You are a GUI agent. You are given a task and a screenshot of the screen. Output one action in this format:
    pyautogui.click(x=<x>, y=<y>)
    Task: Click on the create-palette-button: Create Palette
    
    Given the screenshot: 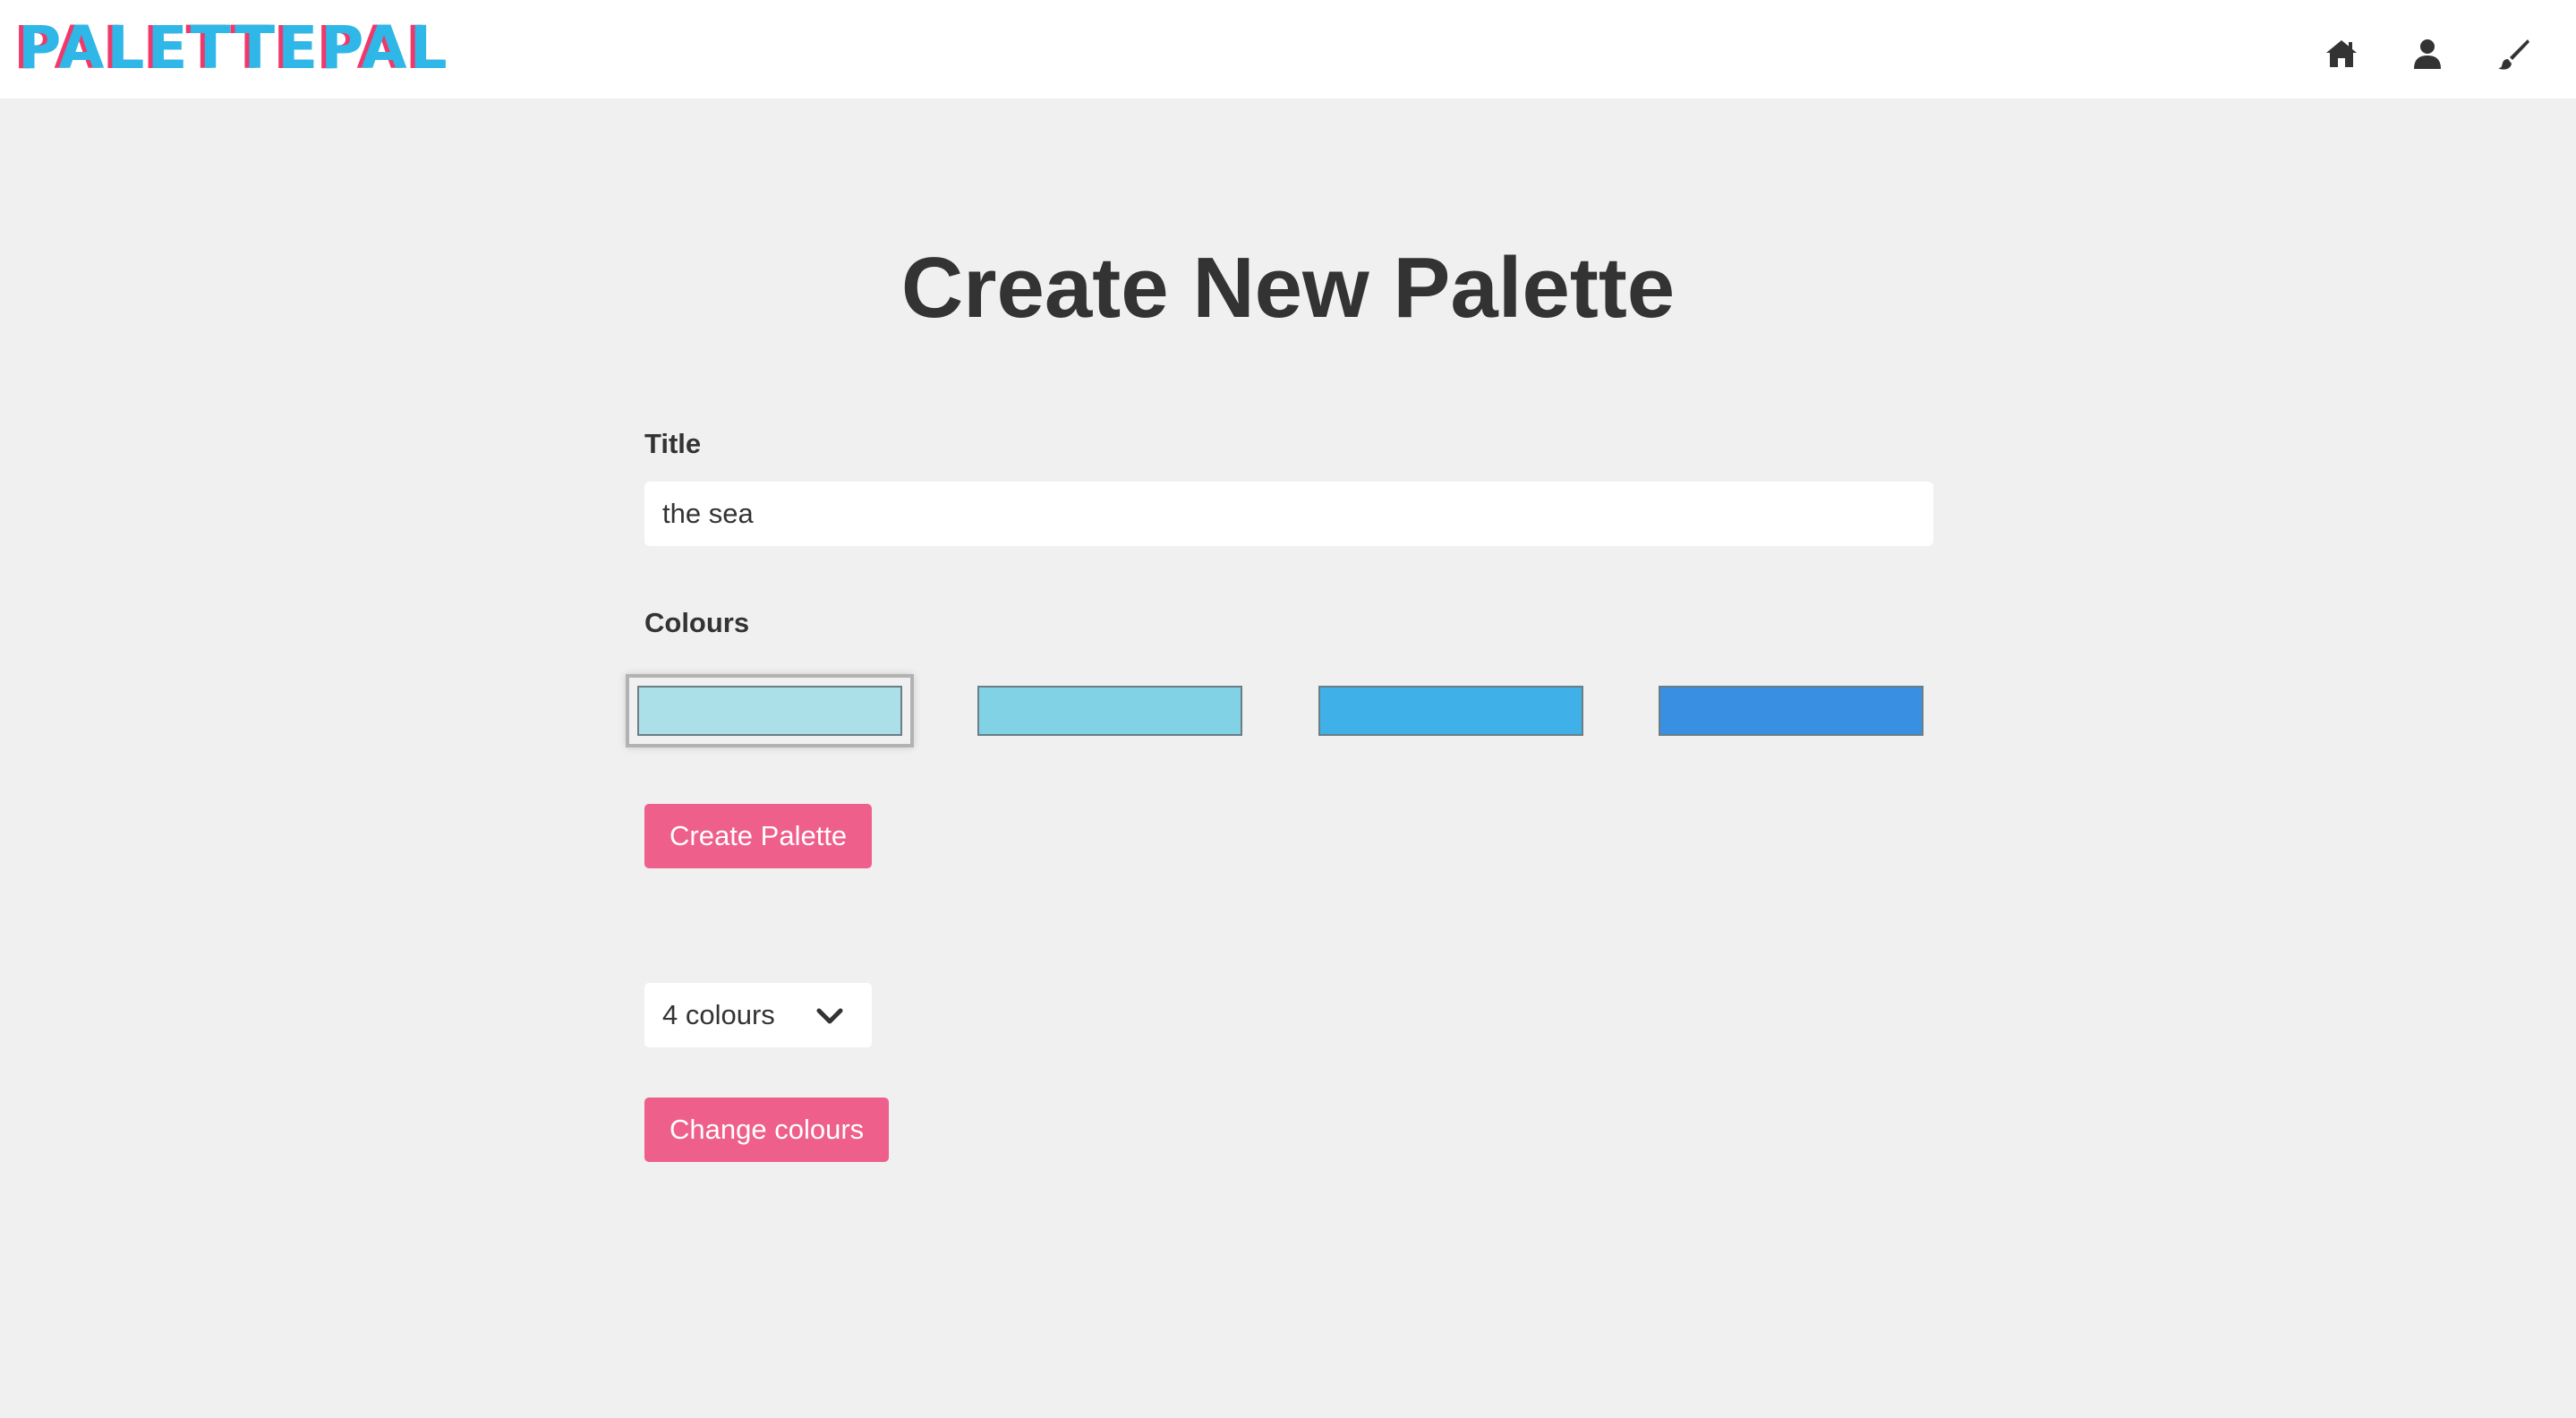 What is the action you would take?
    pyautogui.click(x=758, y=836)
    